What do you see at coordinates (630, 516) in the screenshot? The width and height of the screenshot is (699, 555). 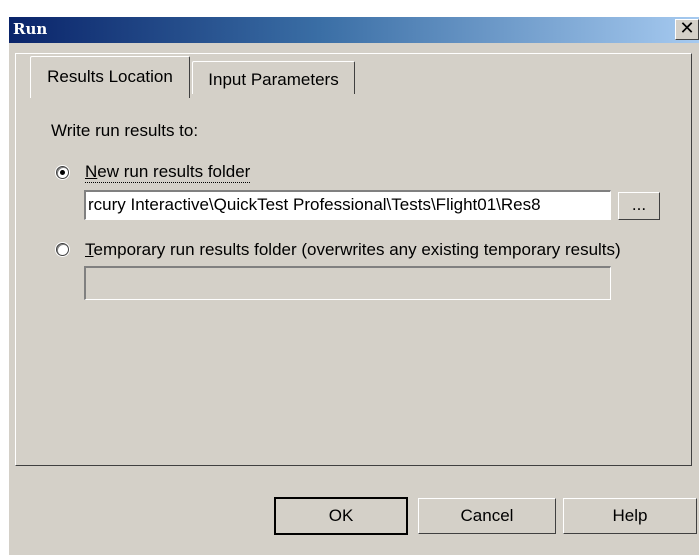 I see `help-button: Help` at bounding box center [630, 516].